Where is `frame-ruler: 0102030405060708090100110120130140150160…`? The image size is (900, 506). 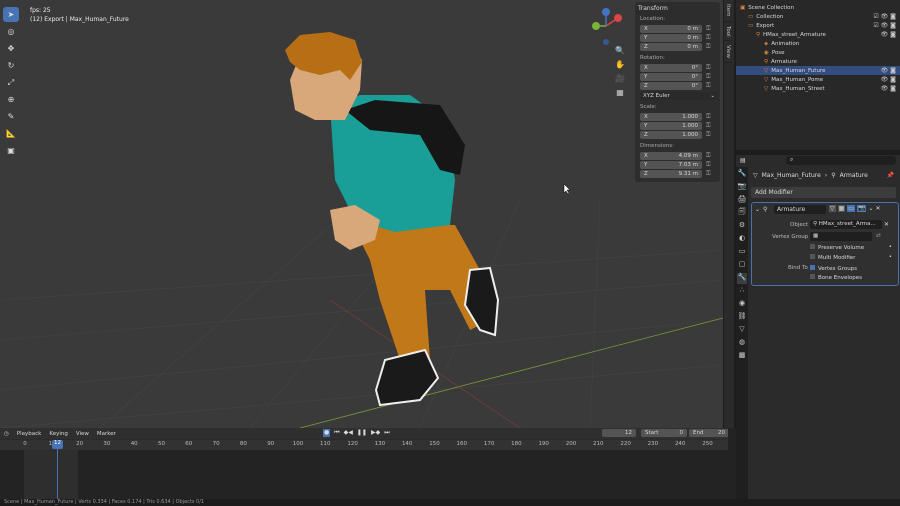 frame-ruler: 0102030405060708090100110120130140150160… is located at coordinates (364, 445).